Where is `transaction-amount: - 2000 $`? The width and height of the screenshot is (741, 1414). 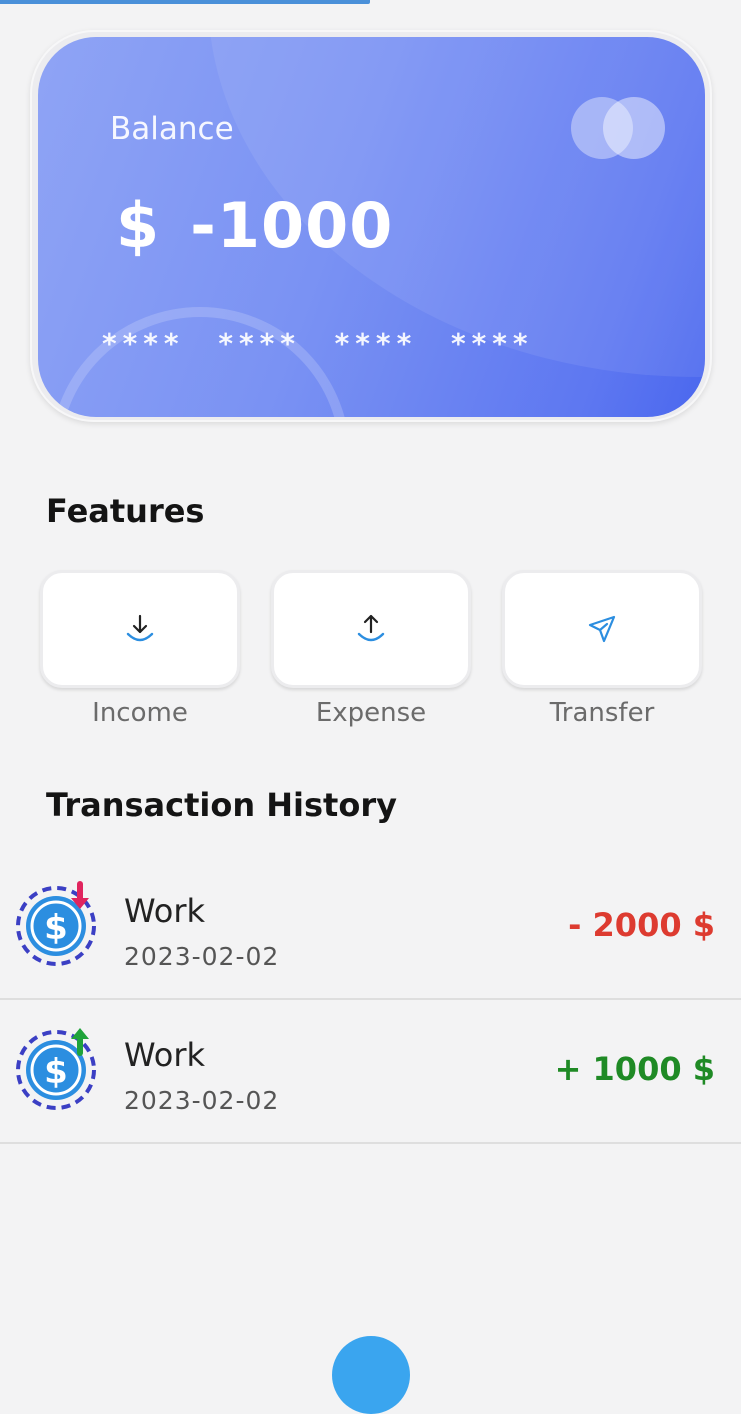
transaction-amount: - 2000 $ is located at coordinates (641, 925).